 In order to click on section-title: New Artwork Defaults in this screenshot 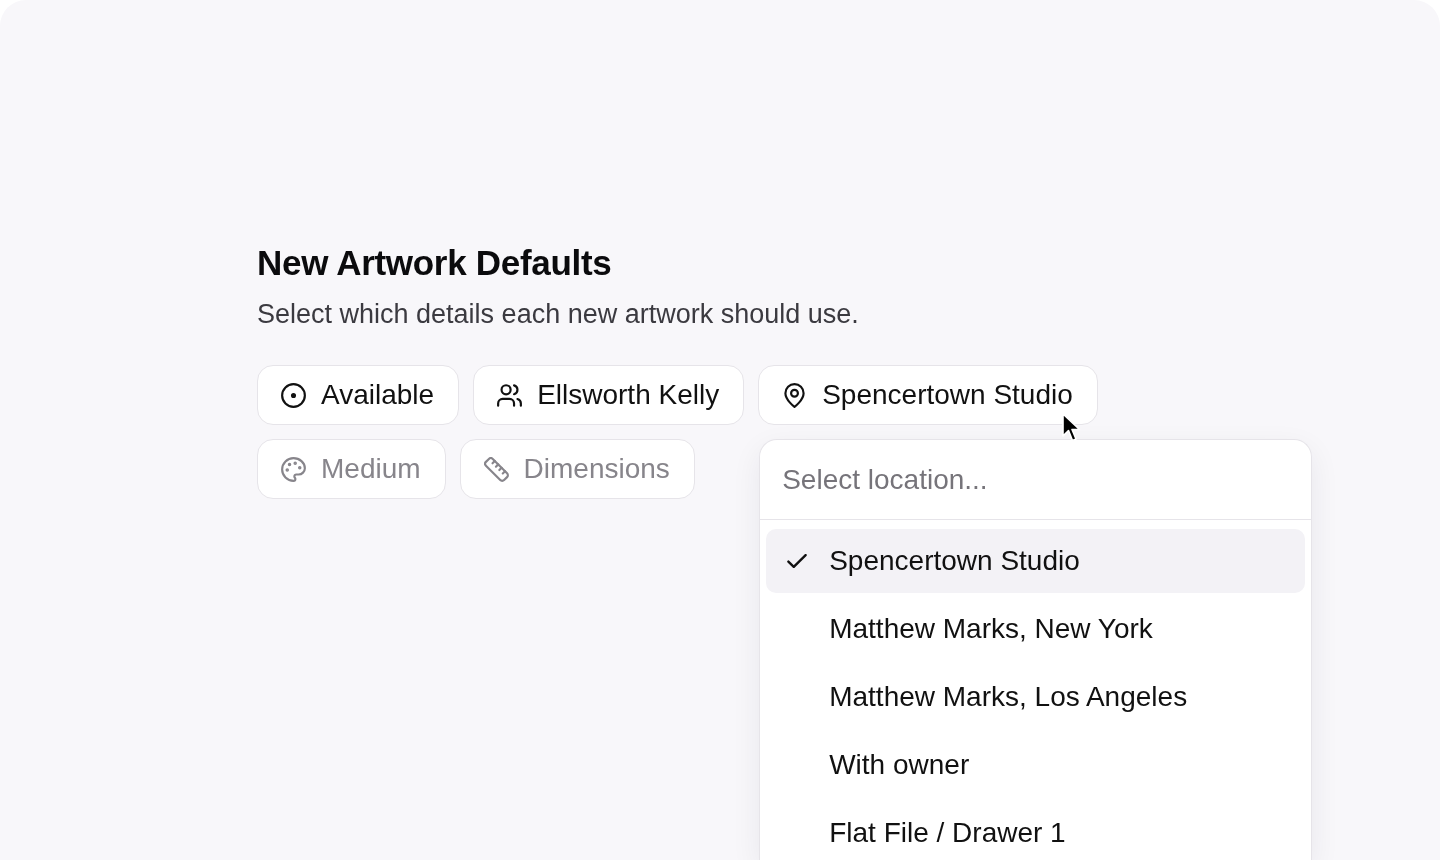, I will do `click(434, 263)`.